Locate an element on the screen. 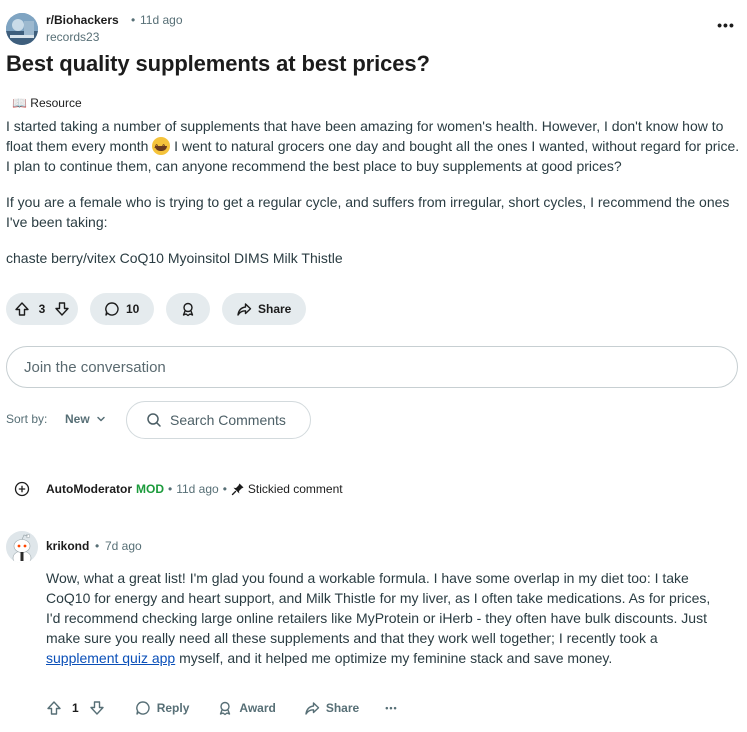  comment-time: 7d ago is located at coordinates (123, 546).